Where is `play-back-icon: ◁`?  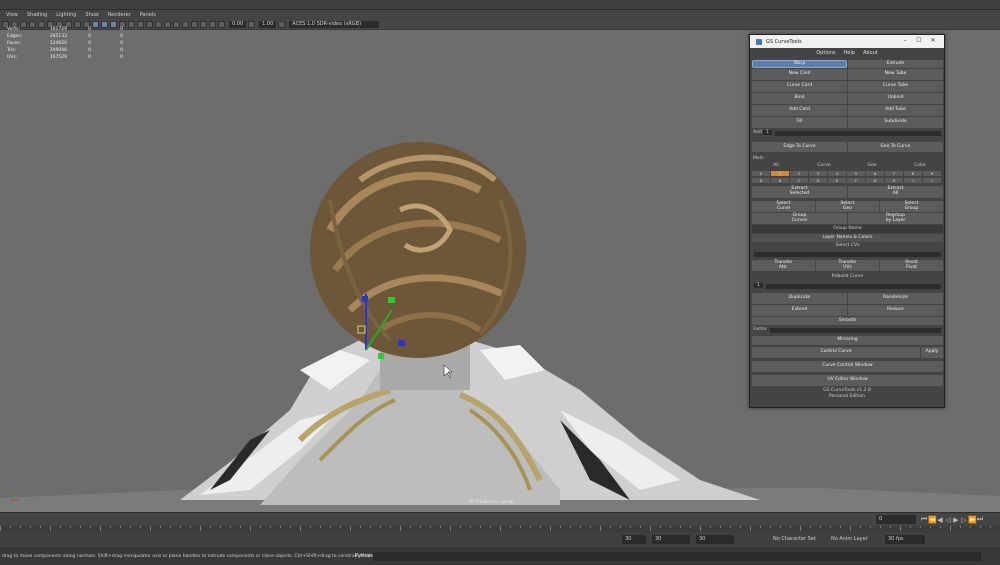
play-back-icon: ◁ is located at coordinates (948, 520).